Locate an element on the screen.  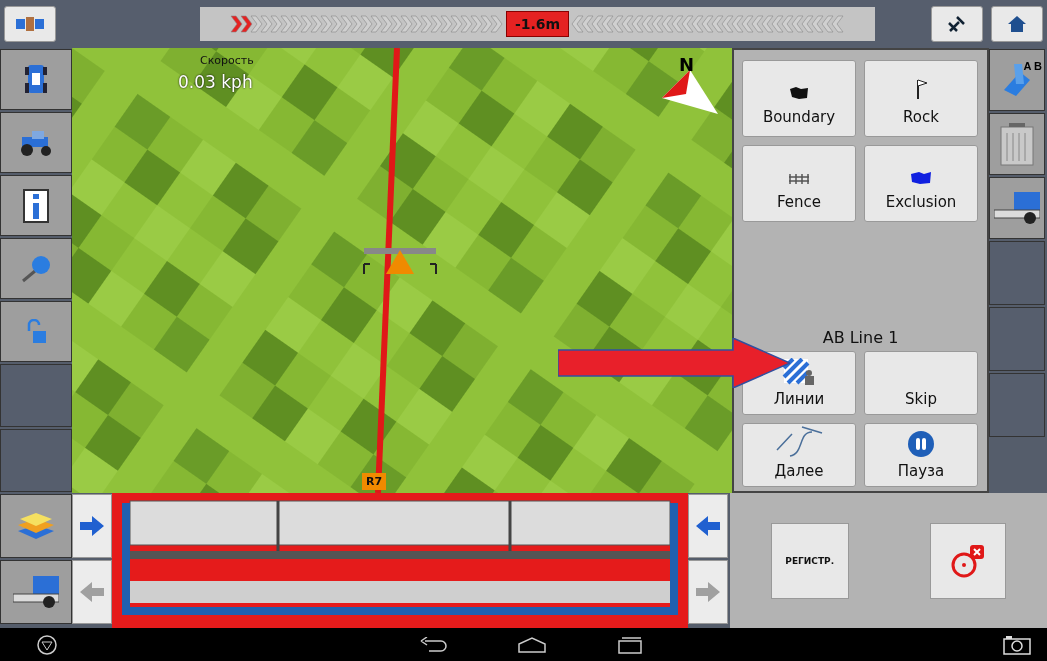
back-button is located at coordinates (432, 644).